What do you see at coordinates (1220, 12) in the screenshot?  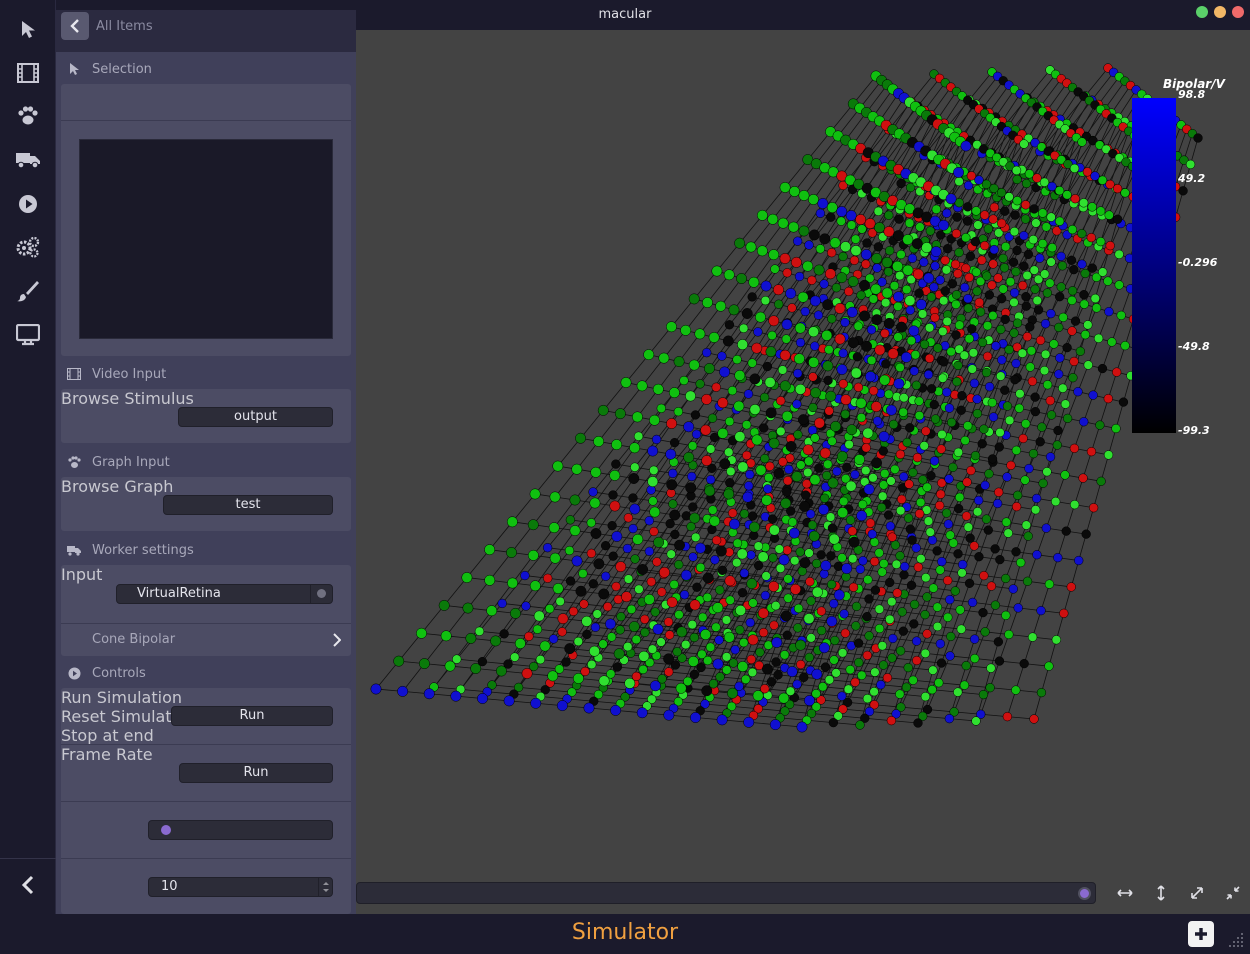 I see `minimize-button` at bounding box center [1220, 12].